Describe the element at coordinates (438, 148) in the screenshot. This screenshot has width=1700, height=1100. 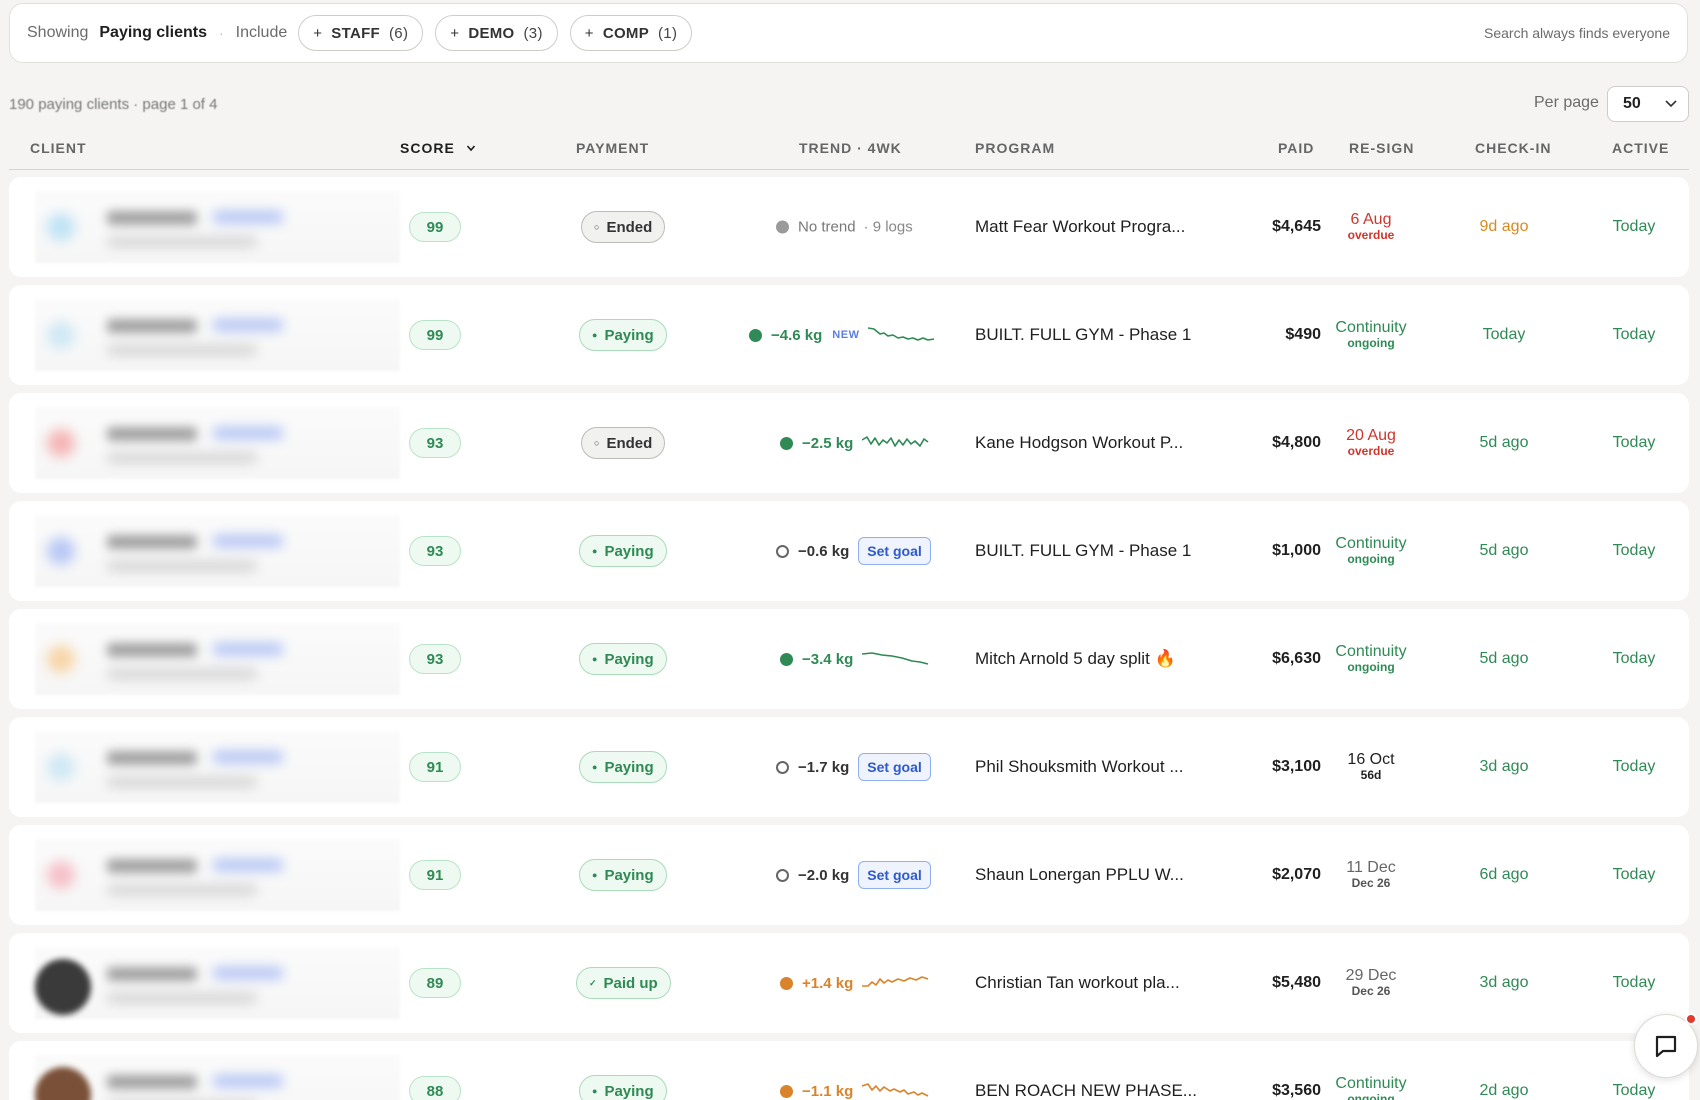
I see `col-score: SCORE` at that location.